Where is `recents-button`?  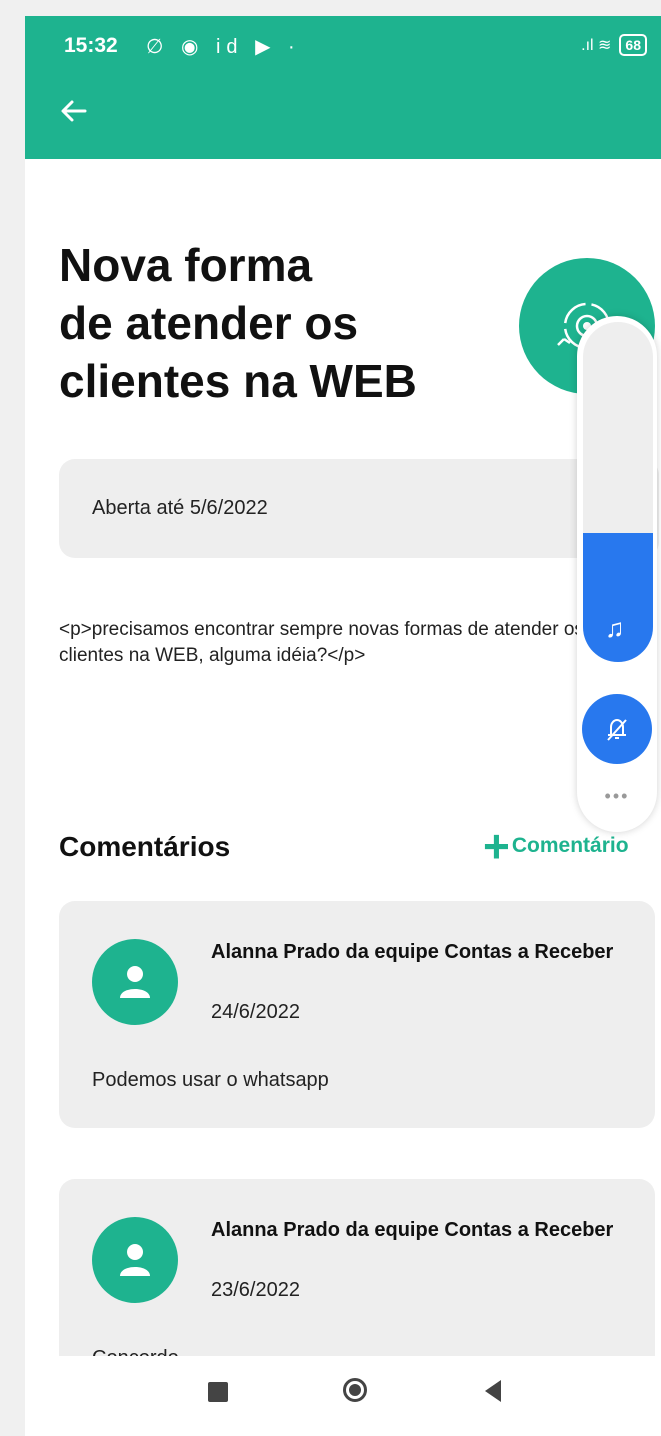
recents-button is located at coordinates (218, 1392).